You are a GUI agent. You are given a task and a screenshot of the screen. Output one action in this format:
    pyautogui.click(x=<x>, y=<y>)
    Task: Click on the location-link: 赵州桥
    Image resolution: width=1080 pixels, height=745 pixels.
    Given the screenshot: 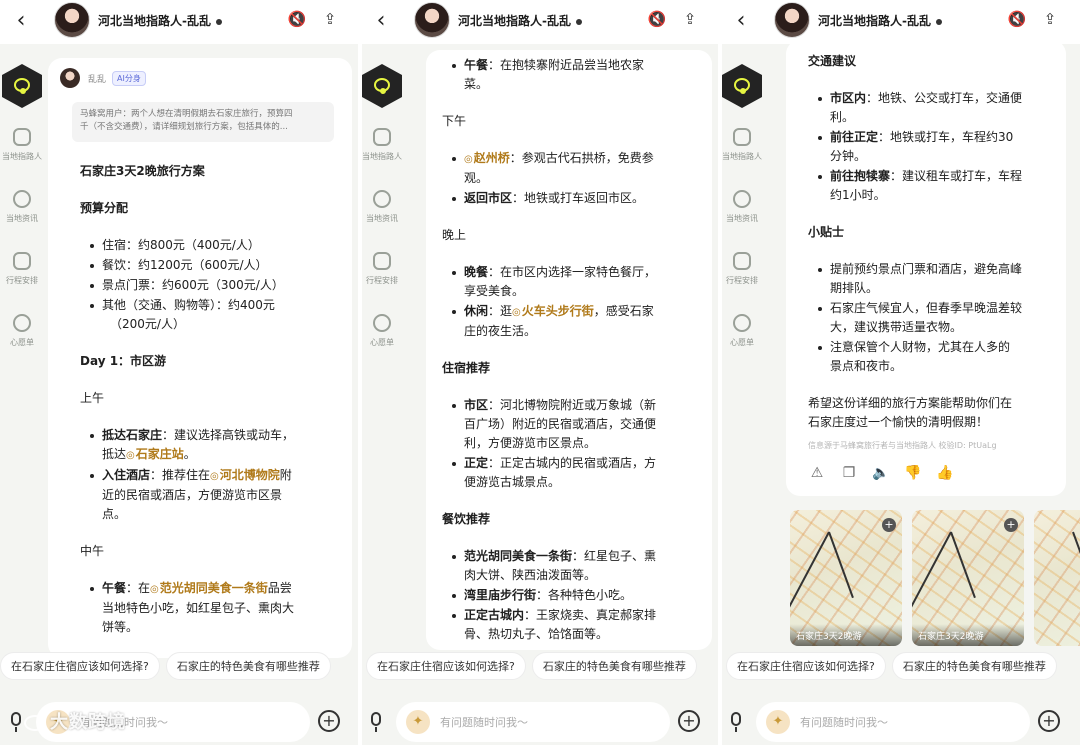 What is the action you would take?
    pyautogui.click(x=487, y=158)
    